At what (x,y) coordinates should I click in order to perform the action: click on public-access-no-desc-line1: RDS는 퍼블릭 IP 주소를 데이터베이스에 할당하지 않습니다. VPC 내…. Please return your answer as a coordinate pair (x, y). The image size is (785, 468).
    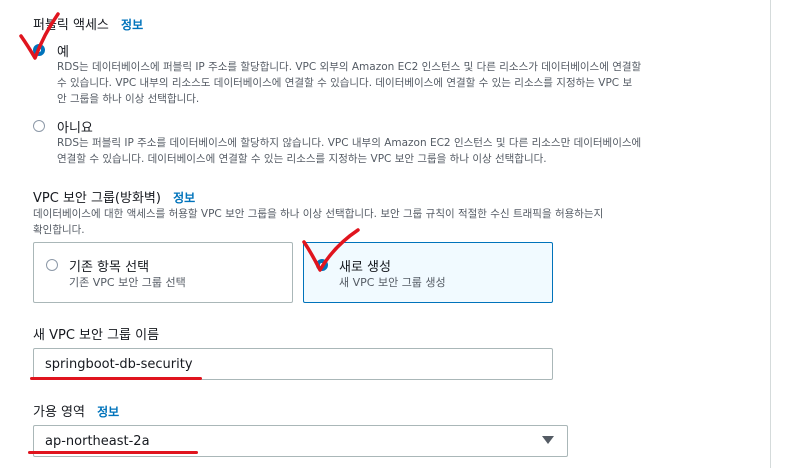
    Looking at the image, I should click on (349, 143).